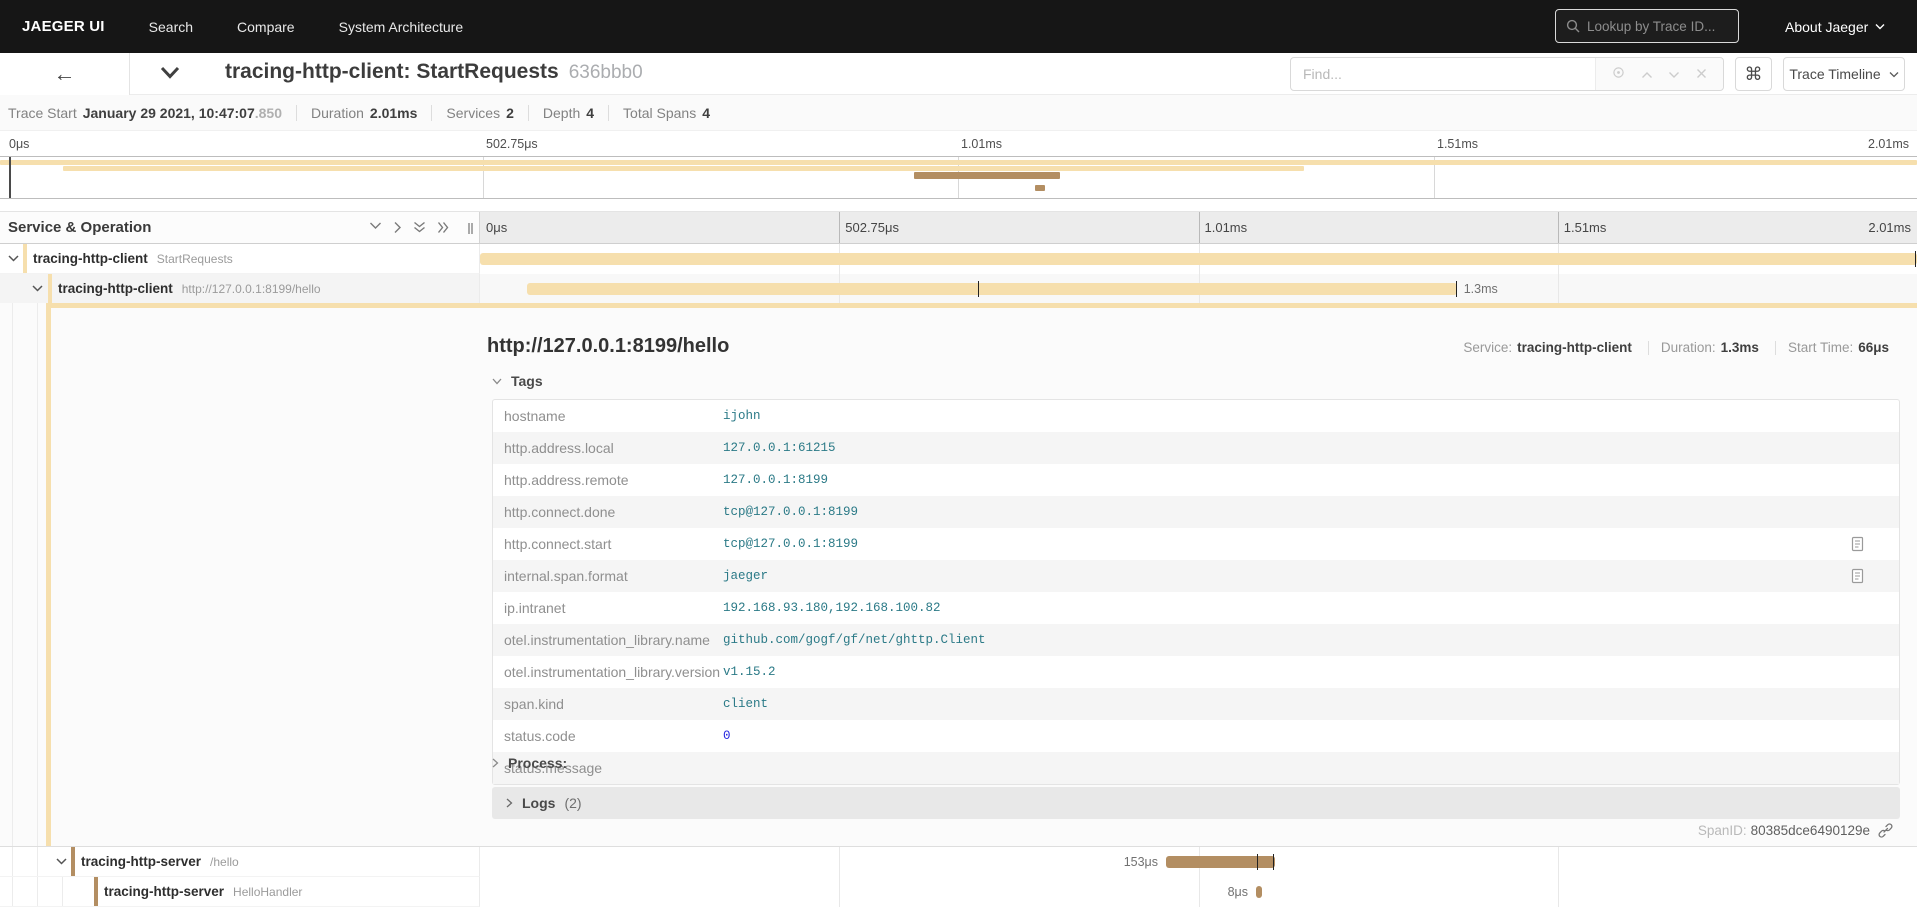  What do you see at coordinates (337, 112) in the screenshot?
I see `duration-label: Duration` at bounding box center [337, 112].